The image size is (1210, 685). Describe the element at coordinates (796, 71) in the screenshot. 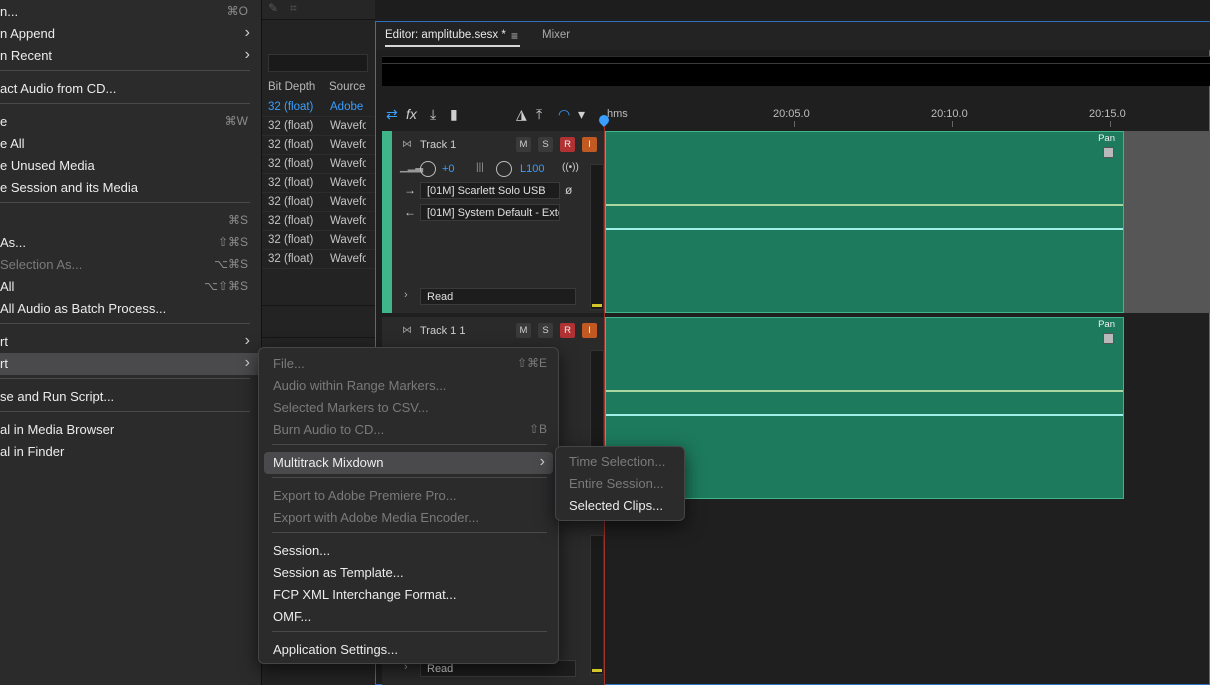

I see `session-overview` at that location.